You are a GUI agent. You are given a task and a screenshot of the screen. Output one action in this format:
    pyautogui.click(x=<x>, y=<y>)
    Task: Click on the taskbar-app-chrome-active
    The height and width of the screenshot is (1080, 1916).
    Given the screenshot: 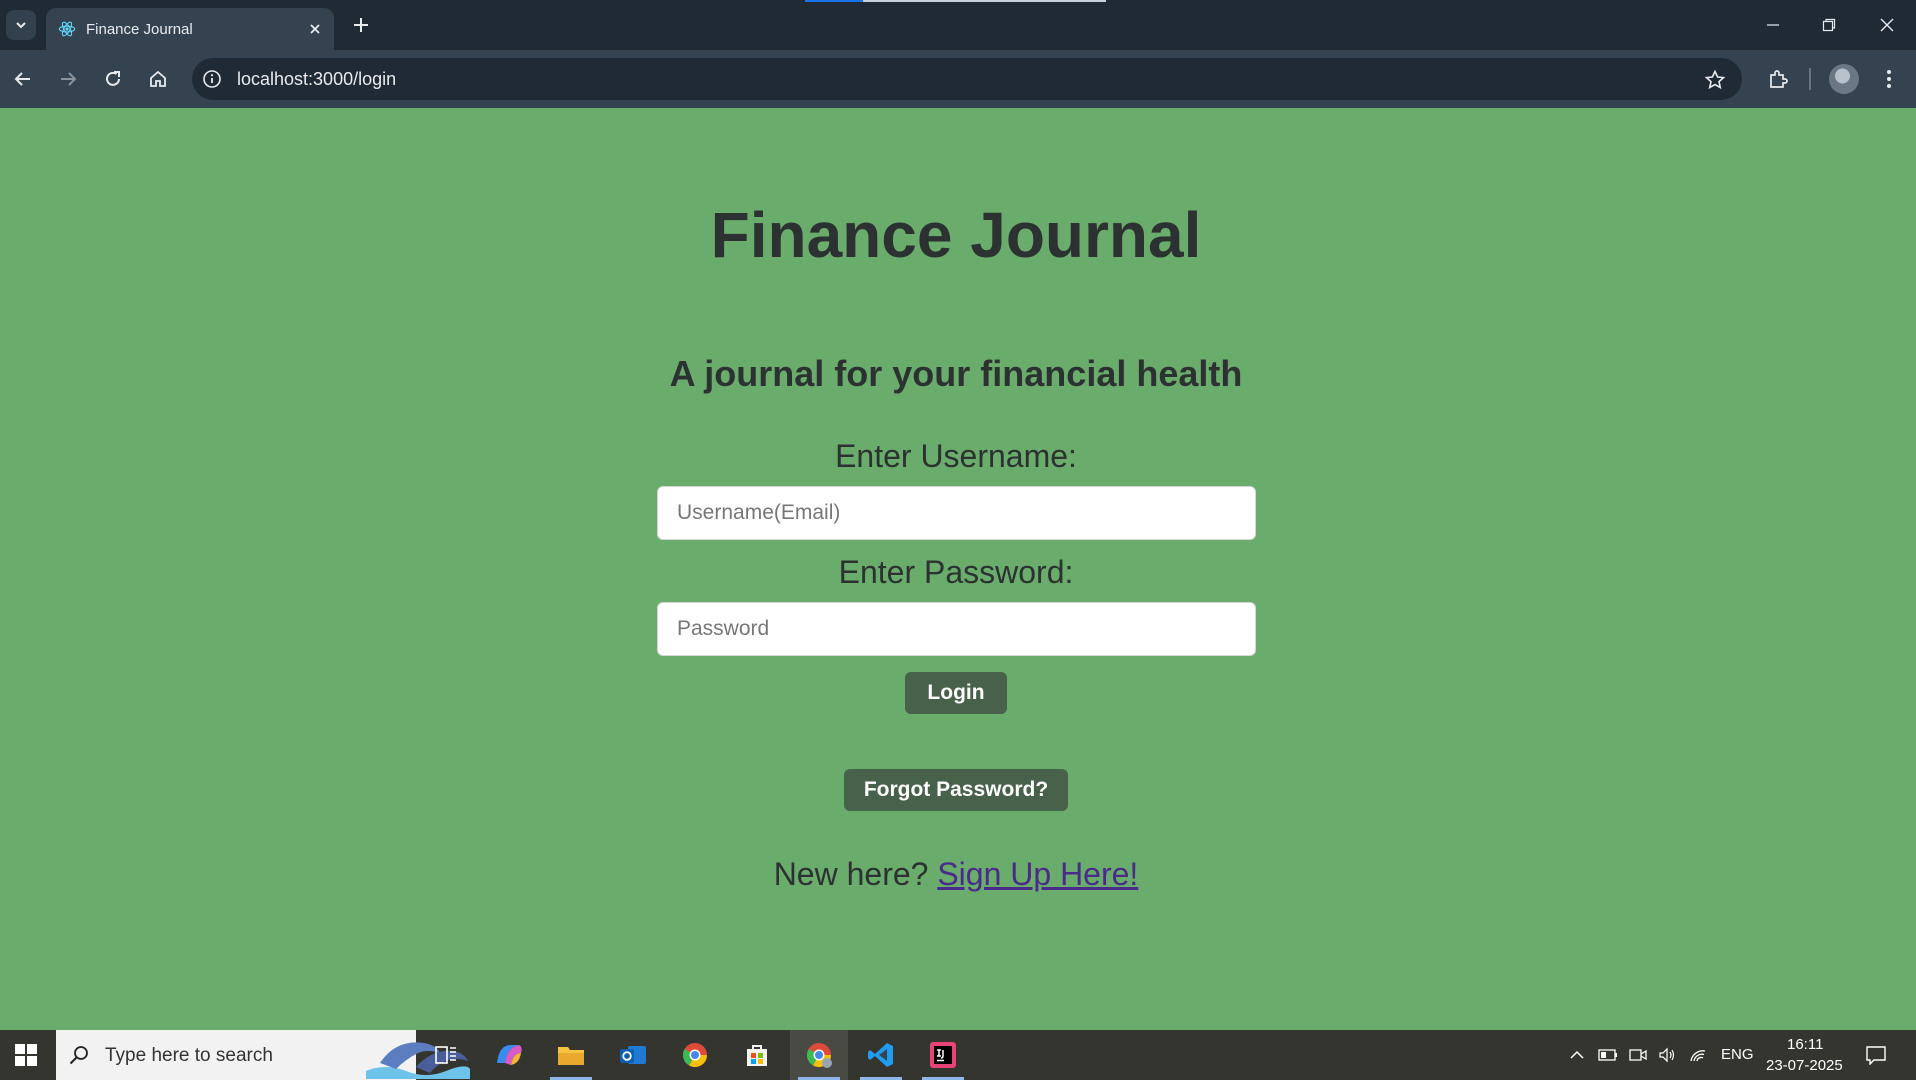 What is the action you would take?
    pyautogui.click(x=819, y=1055)
    